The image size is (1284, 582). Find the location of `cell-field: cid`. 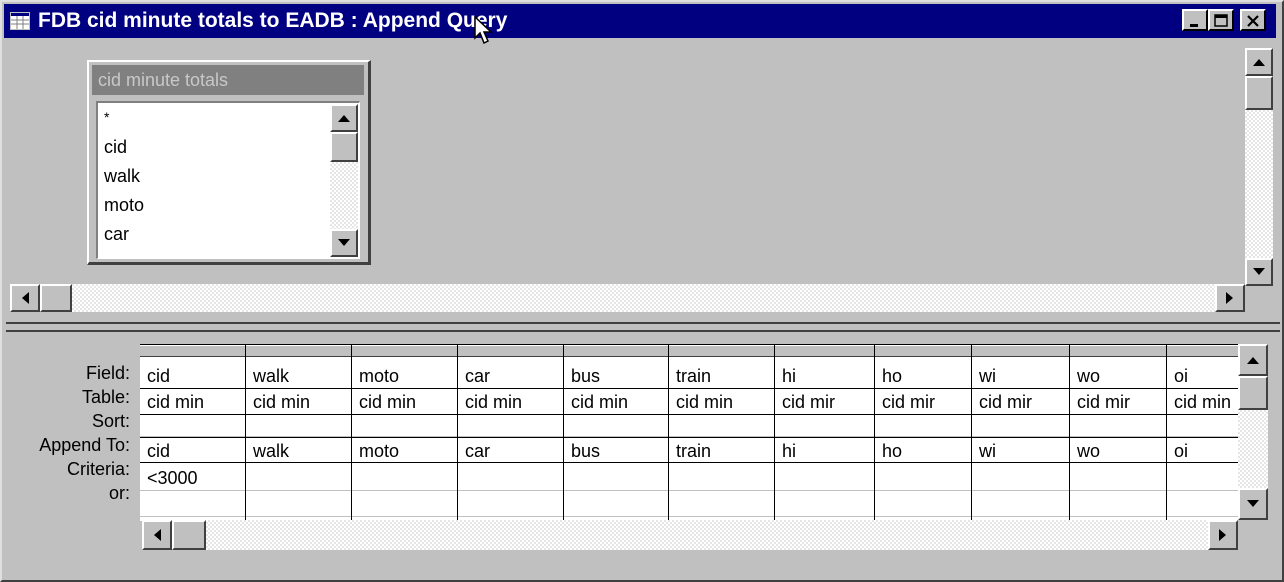

cell-field: cid is located at coordinates (192, 376).